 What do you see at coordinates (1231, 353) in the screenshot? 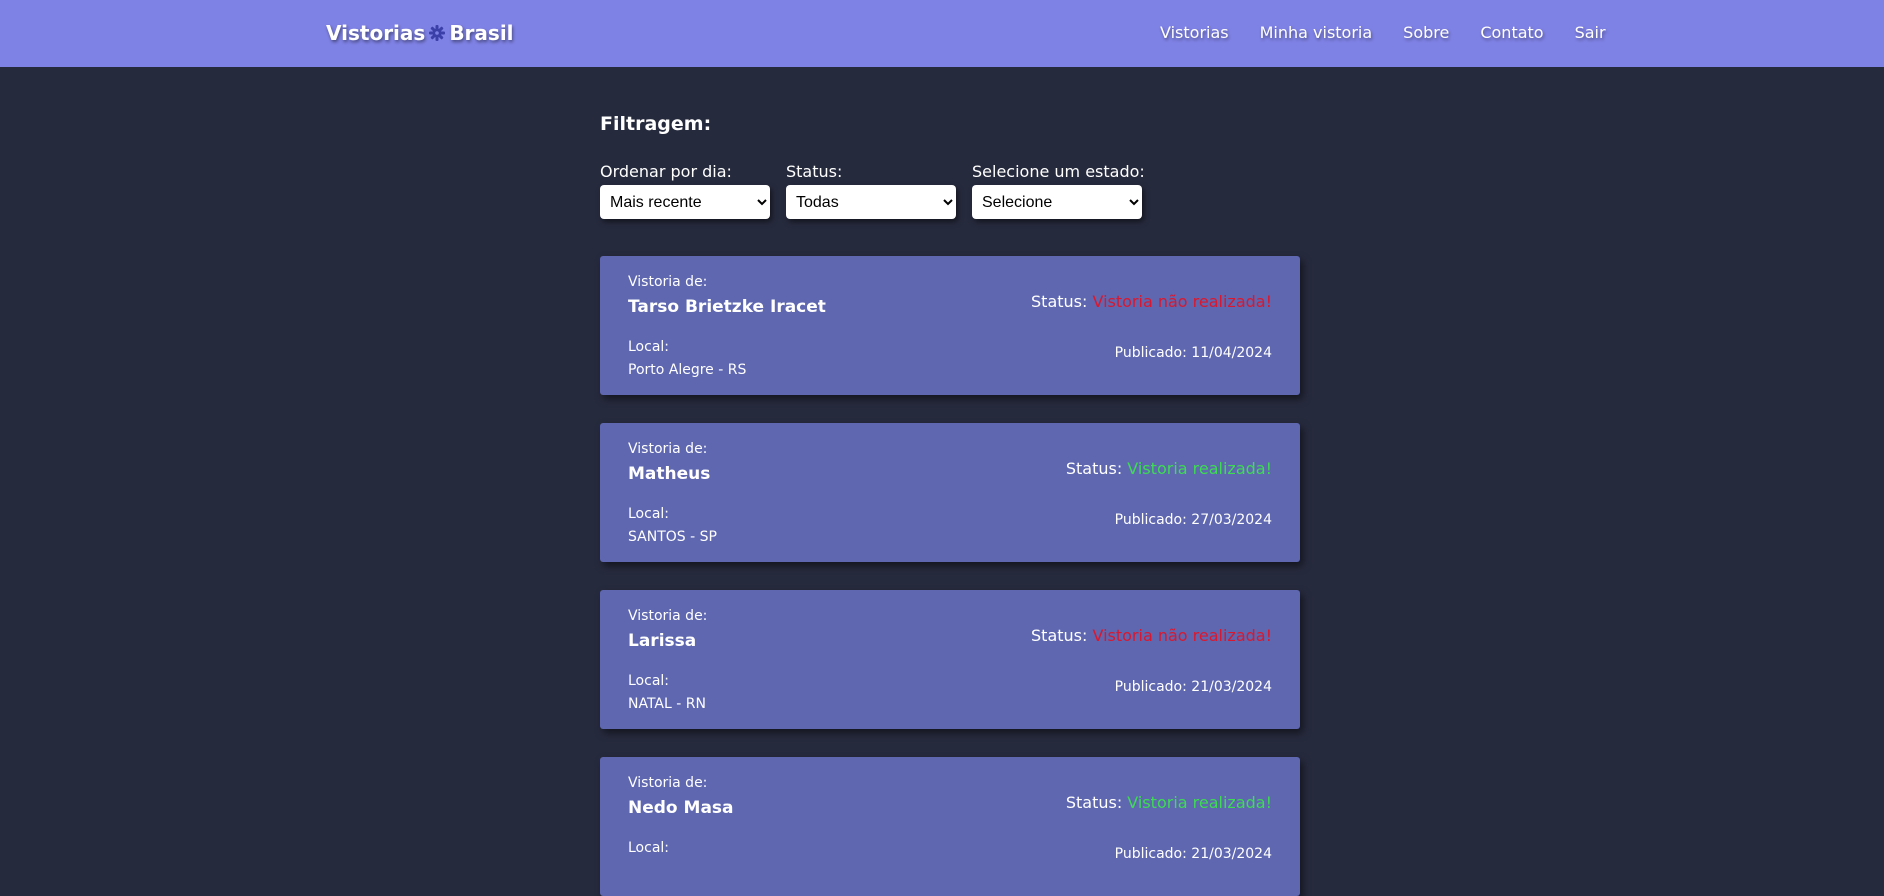
I see `published-date: 11/04/2024` at bounding box center [1231, 353].